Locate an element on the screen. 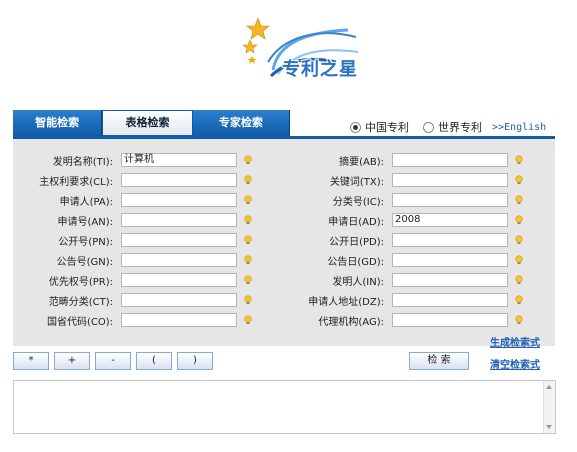  field-label: 申请人(PA): is located at coordinates (86, 202).